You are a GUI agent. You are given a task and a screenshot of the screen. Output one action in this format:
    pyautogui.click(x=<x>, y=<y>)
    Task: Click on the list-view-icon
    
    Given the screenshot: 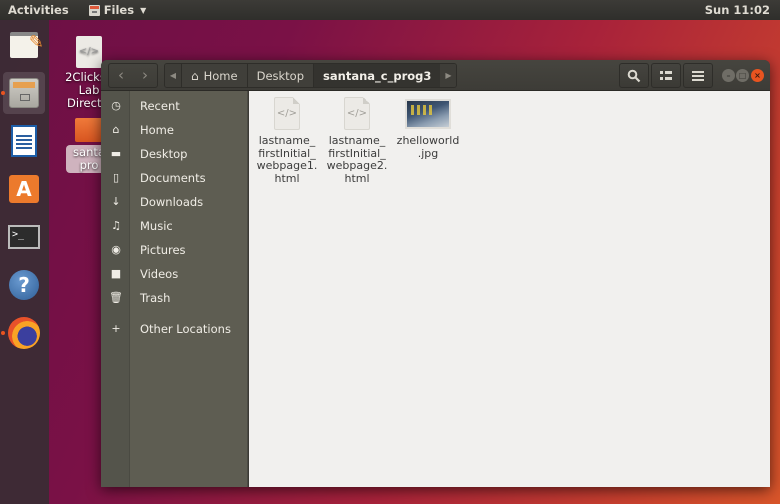 What is the action you would take?
    pyautogui.click(x=666, y=75)
    